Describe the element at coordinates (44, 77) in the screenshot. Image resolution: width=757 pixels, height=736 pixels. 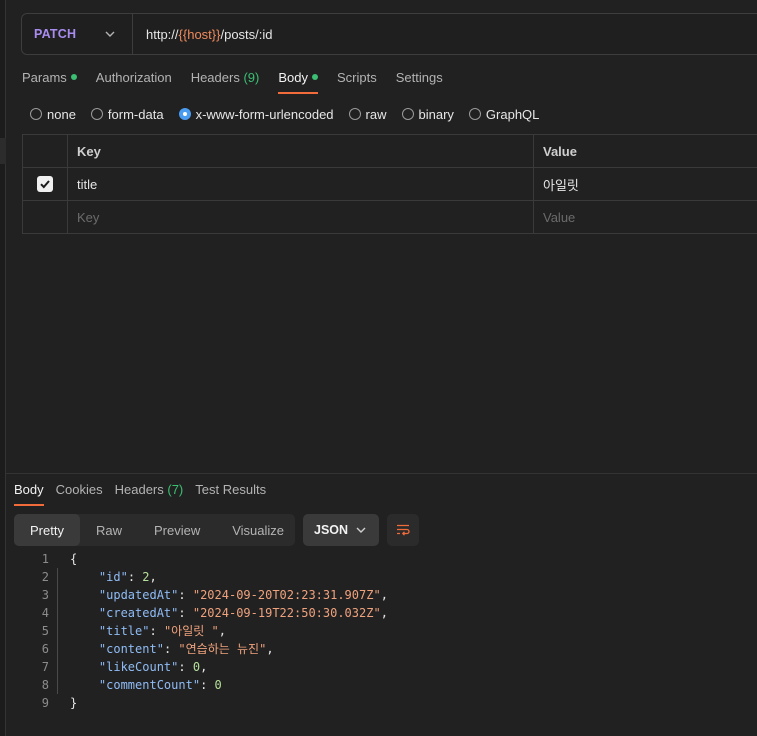
I see `tab-label: Params` at that location.